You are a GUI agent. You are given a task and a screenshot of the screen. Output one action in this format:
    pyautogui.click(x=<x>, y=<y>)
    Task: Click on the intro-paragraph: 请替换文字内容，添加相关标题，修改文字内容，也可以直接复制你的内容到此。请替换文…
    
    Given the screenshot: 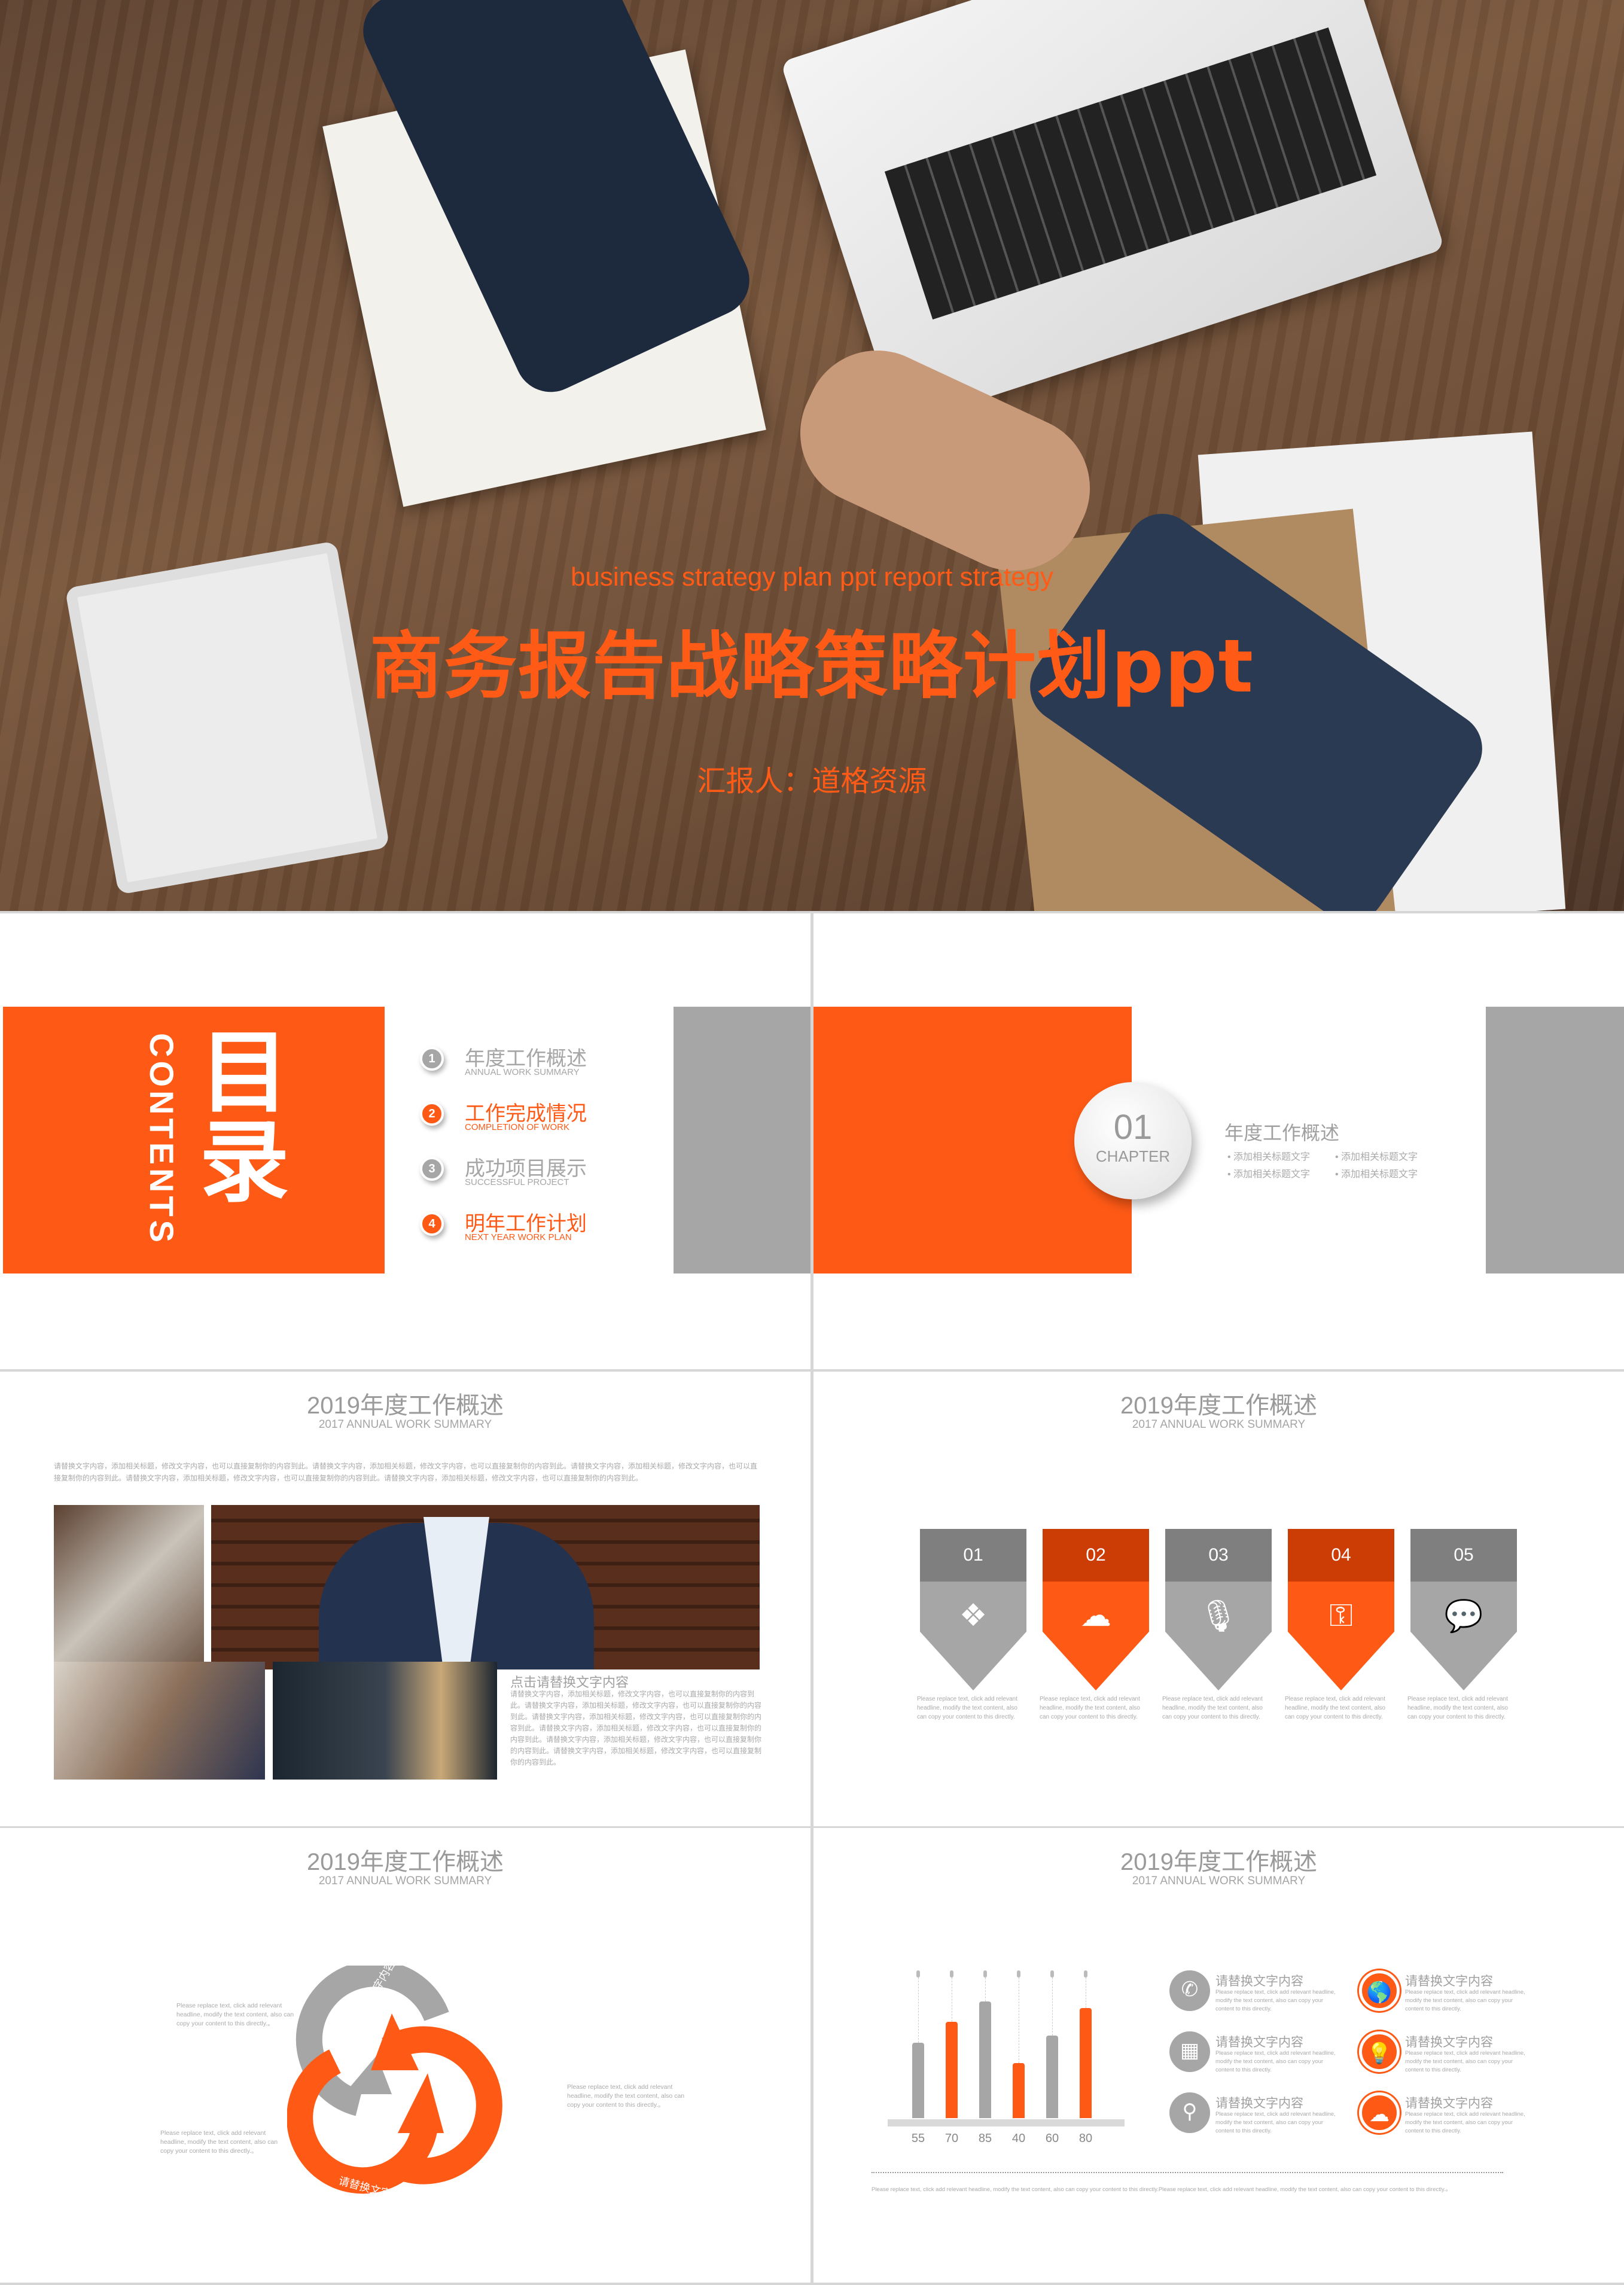 What is the action you would take?
    pyautogui.click(x=406, y=1472)
    